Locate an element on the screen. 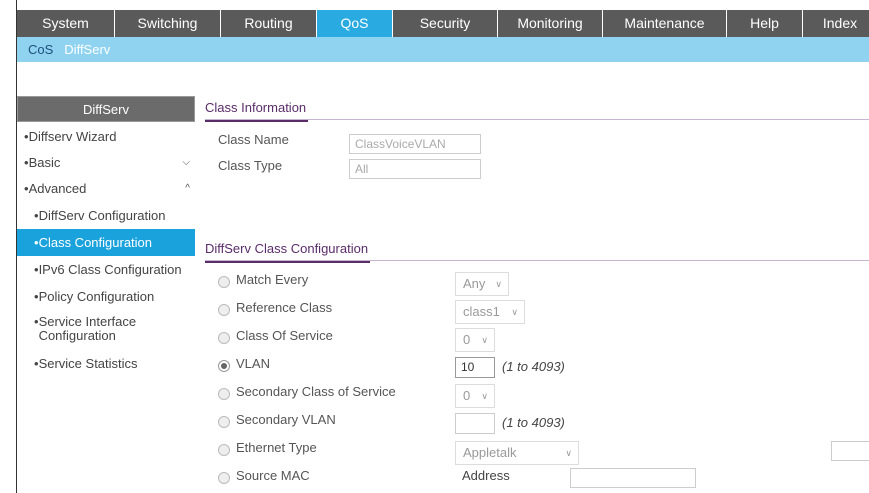  match-every-radio is located at coordinates (224, 282).